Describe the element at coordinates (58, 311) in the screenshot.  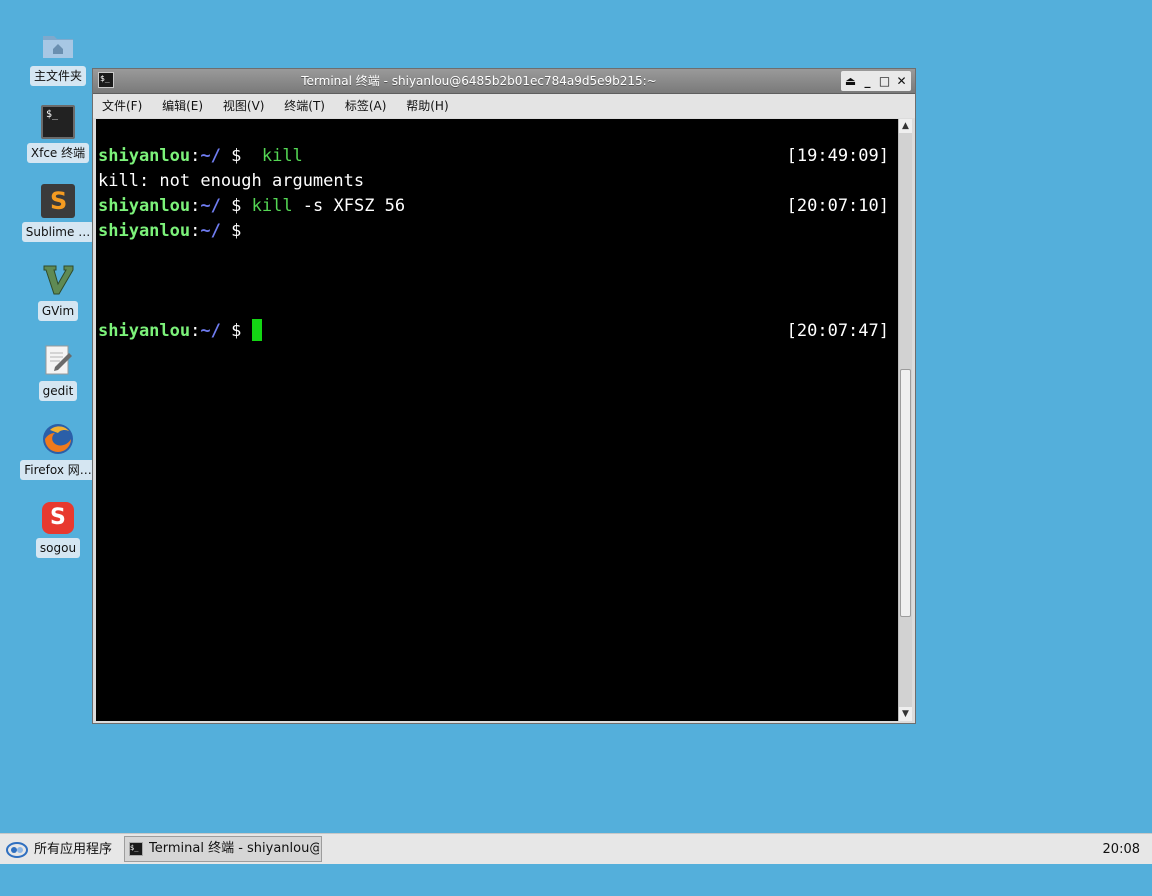
I see `desktop-icon-label: GVim` at that location.